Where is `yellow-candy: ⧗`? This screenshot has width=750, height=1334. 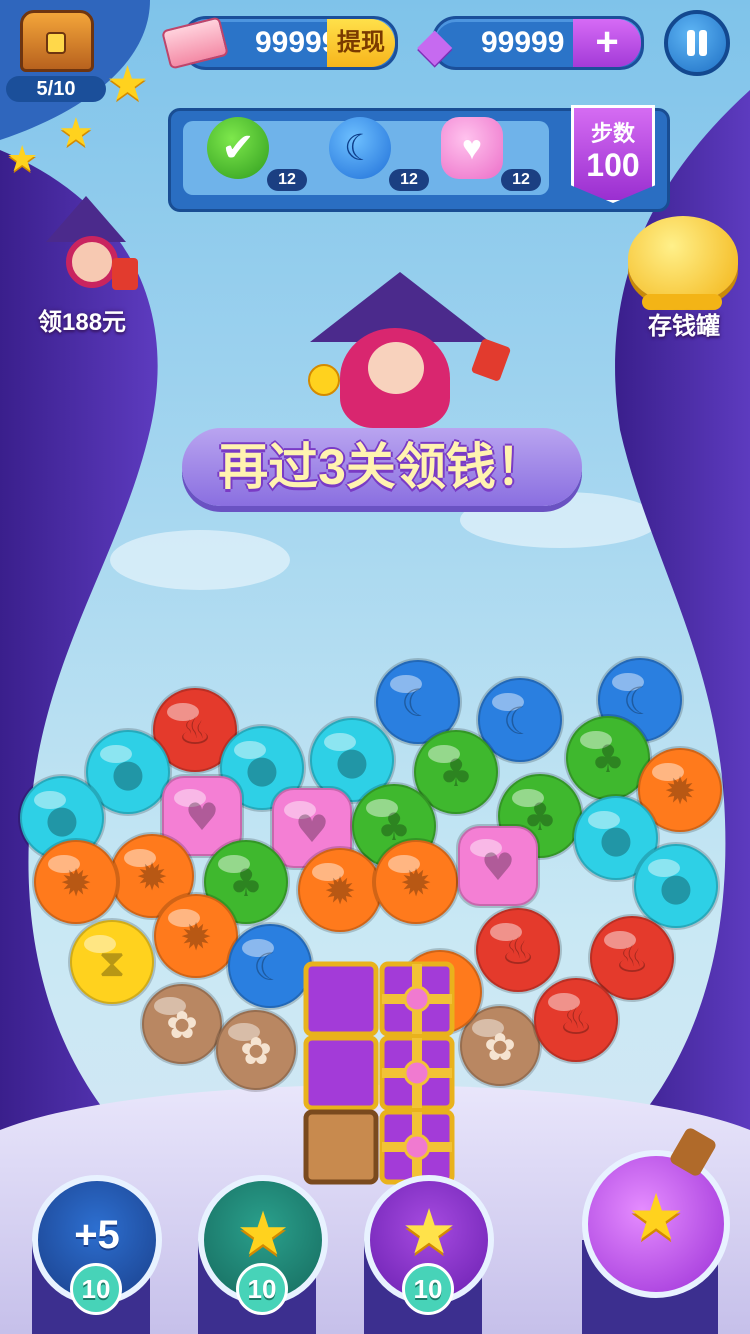
yellow-candy: ⧗ is located at coordinates (112, 962).